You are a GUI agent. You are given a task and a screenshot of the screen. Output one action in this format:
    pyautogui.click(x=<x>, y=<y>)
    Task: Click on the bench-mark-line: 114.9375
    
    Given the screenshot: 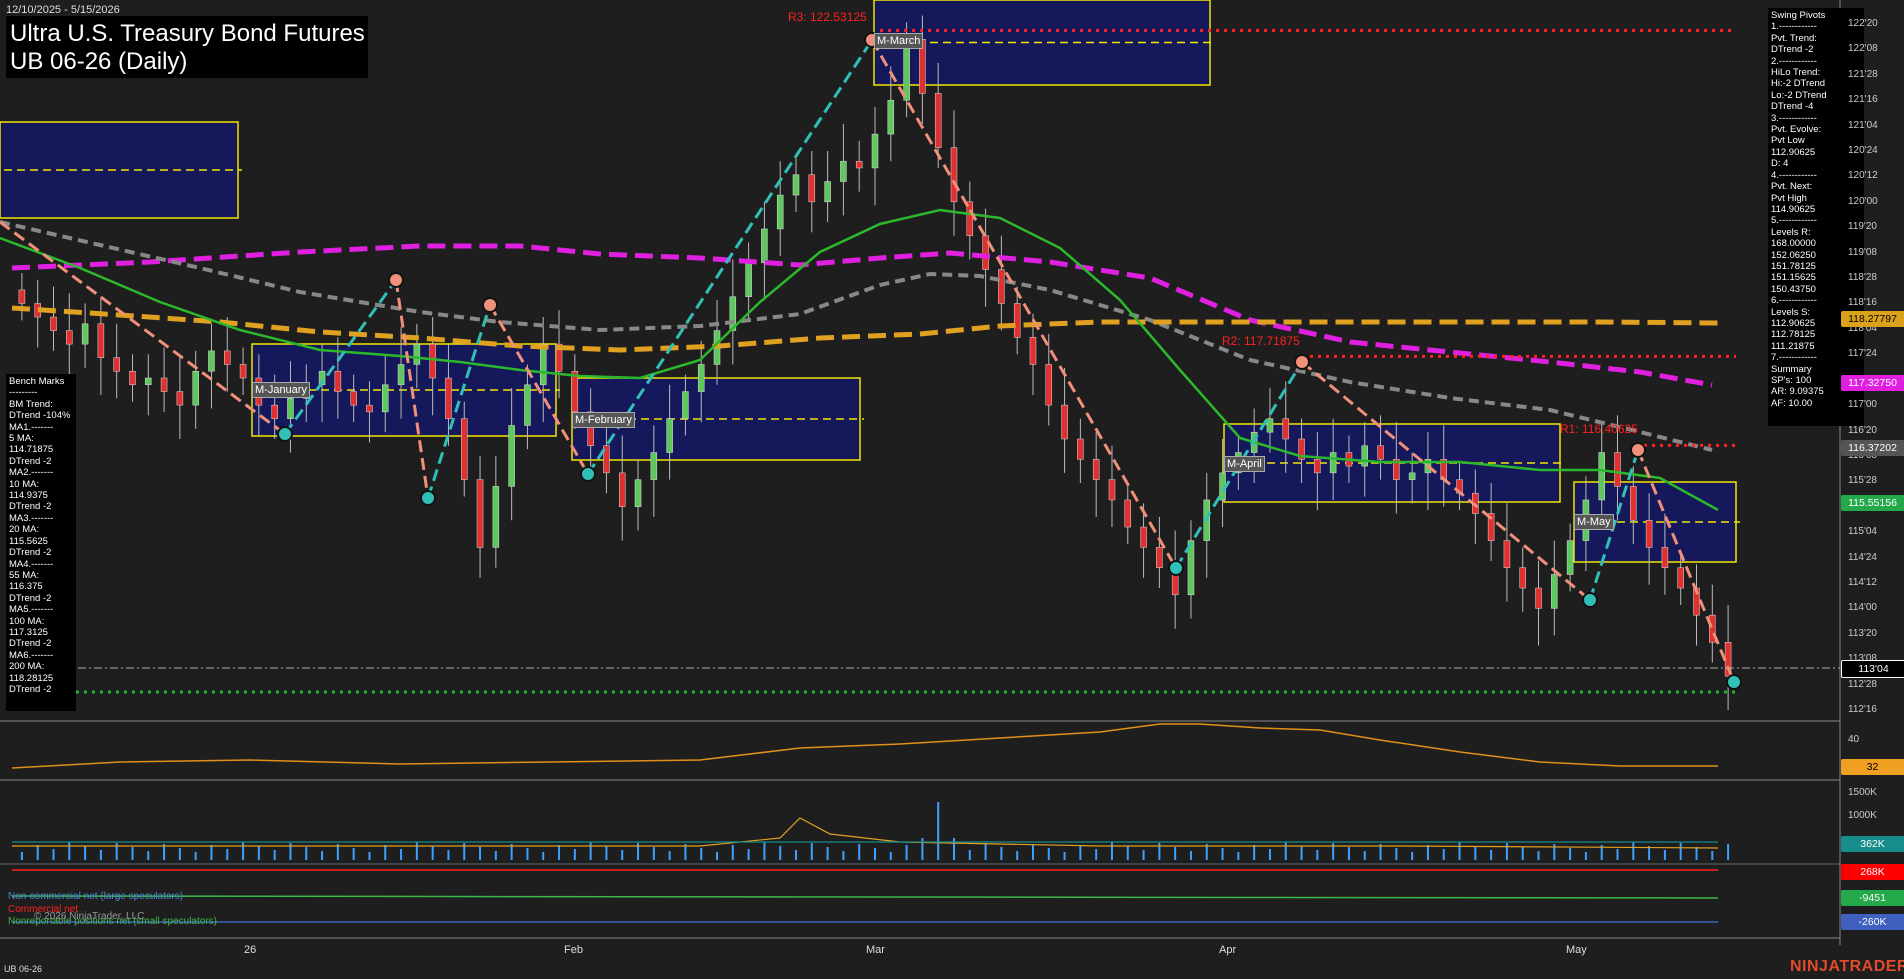 What is the action you would take?
    pyautogui.click(x=28, y=496)
    